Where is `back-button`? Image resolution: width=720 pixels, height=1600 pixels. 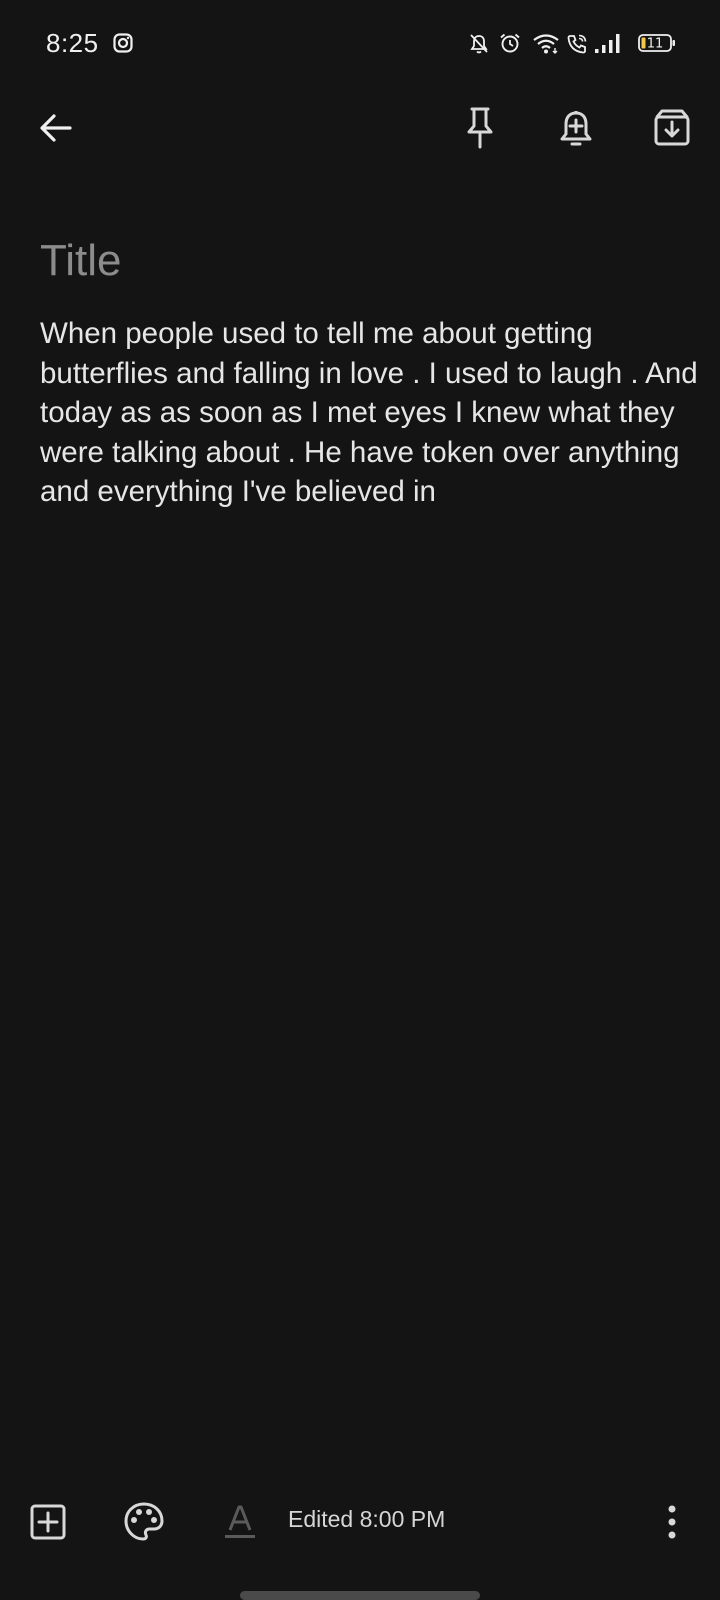 back-button is located at coordinates (56, 128).